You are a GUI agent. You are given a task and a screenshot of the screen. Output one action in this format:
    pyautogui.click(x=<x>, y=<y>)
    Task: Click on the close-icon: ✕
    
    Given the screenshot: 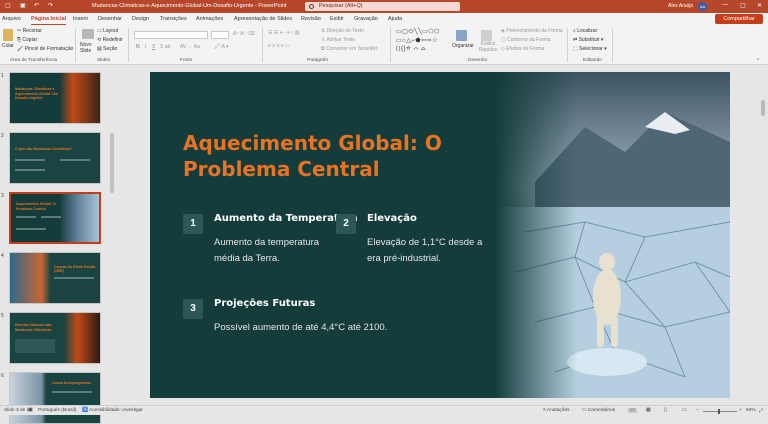 What is the action you would take?
    pyautogui.click(x=759, y=5)
    